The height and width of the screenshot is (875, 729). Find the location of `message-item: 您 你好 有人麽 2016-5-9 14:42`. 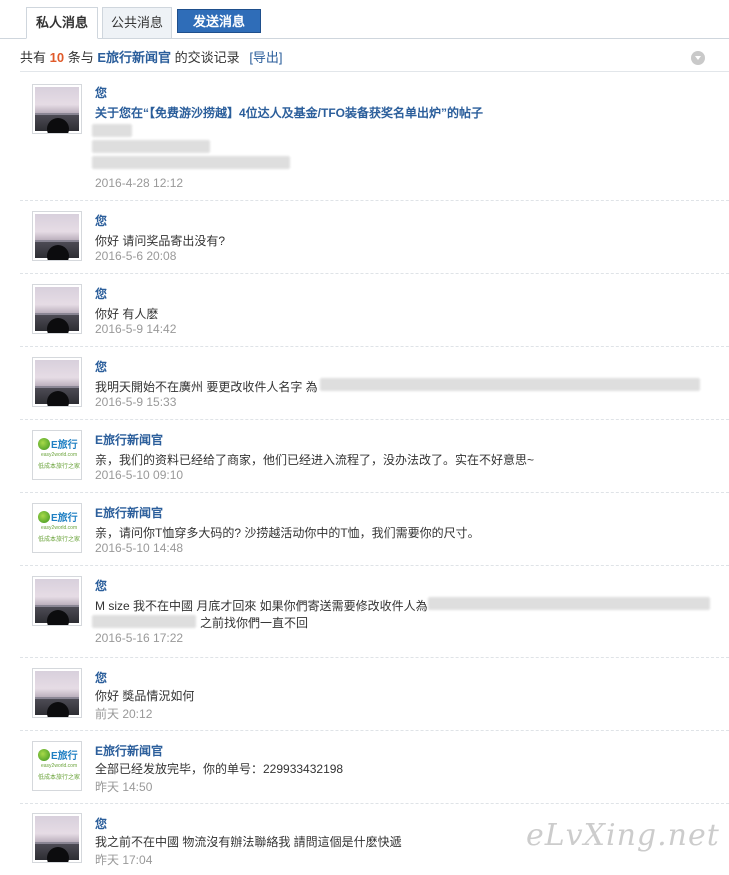

message-item: 您 你好 有人麽 2016-5-9 14:42 is located at coordinates (374, 310).